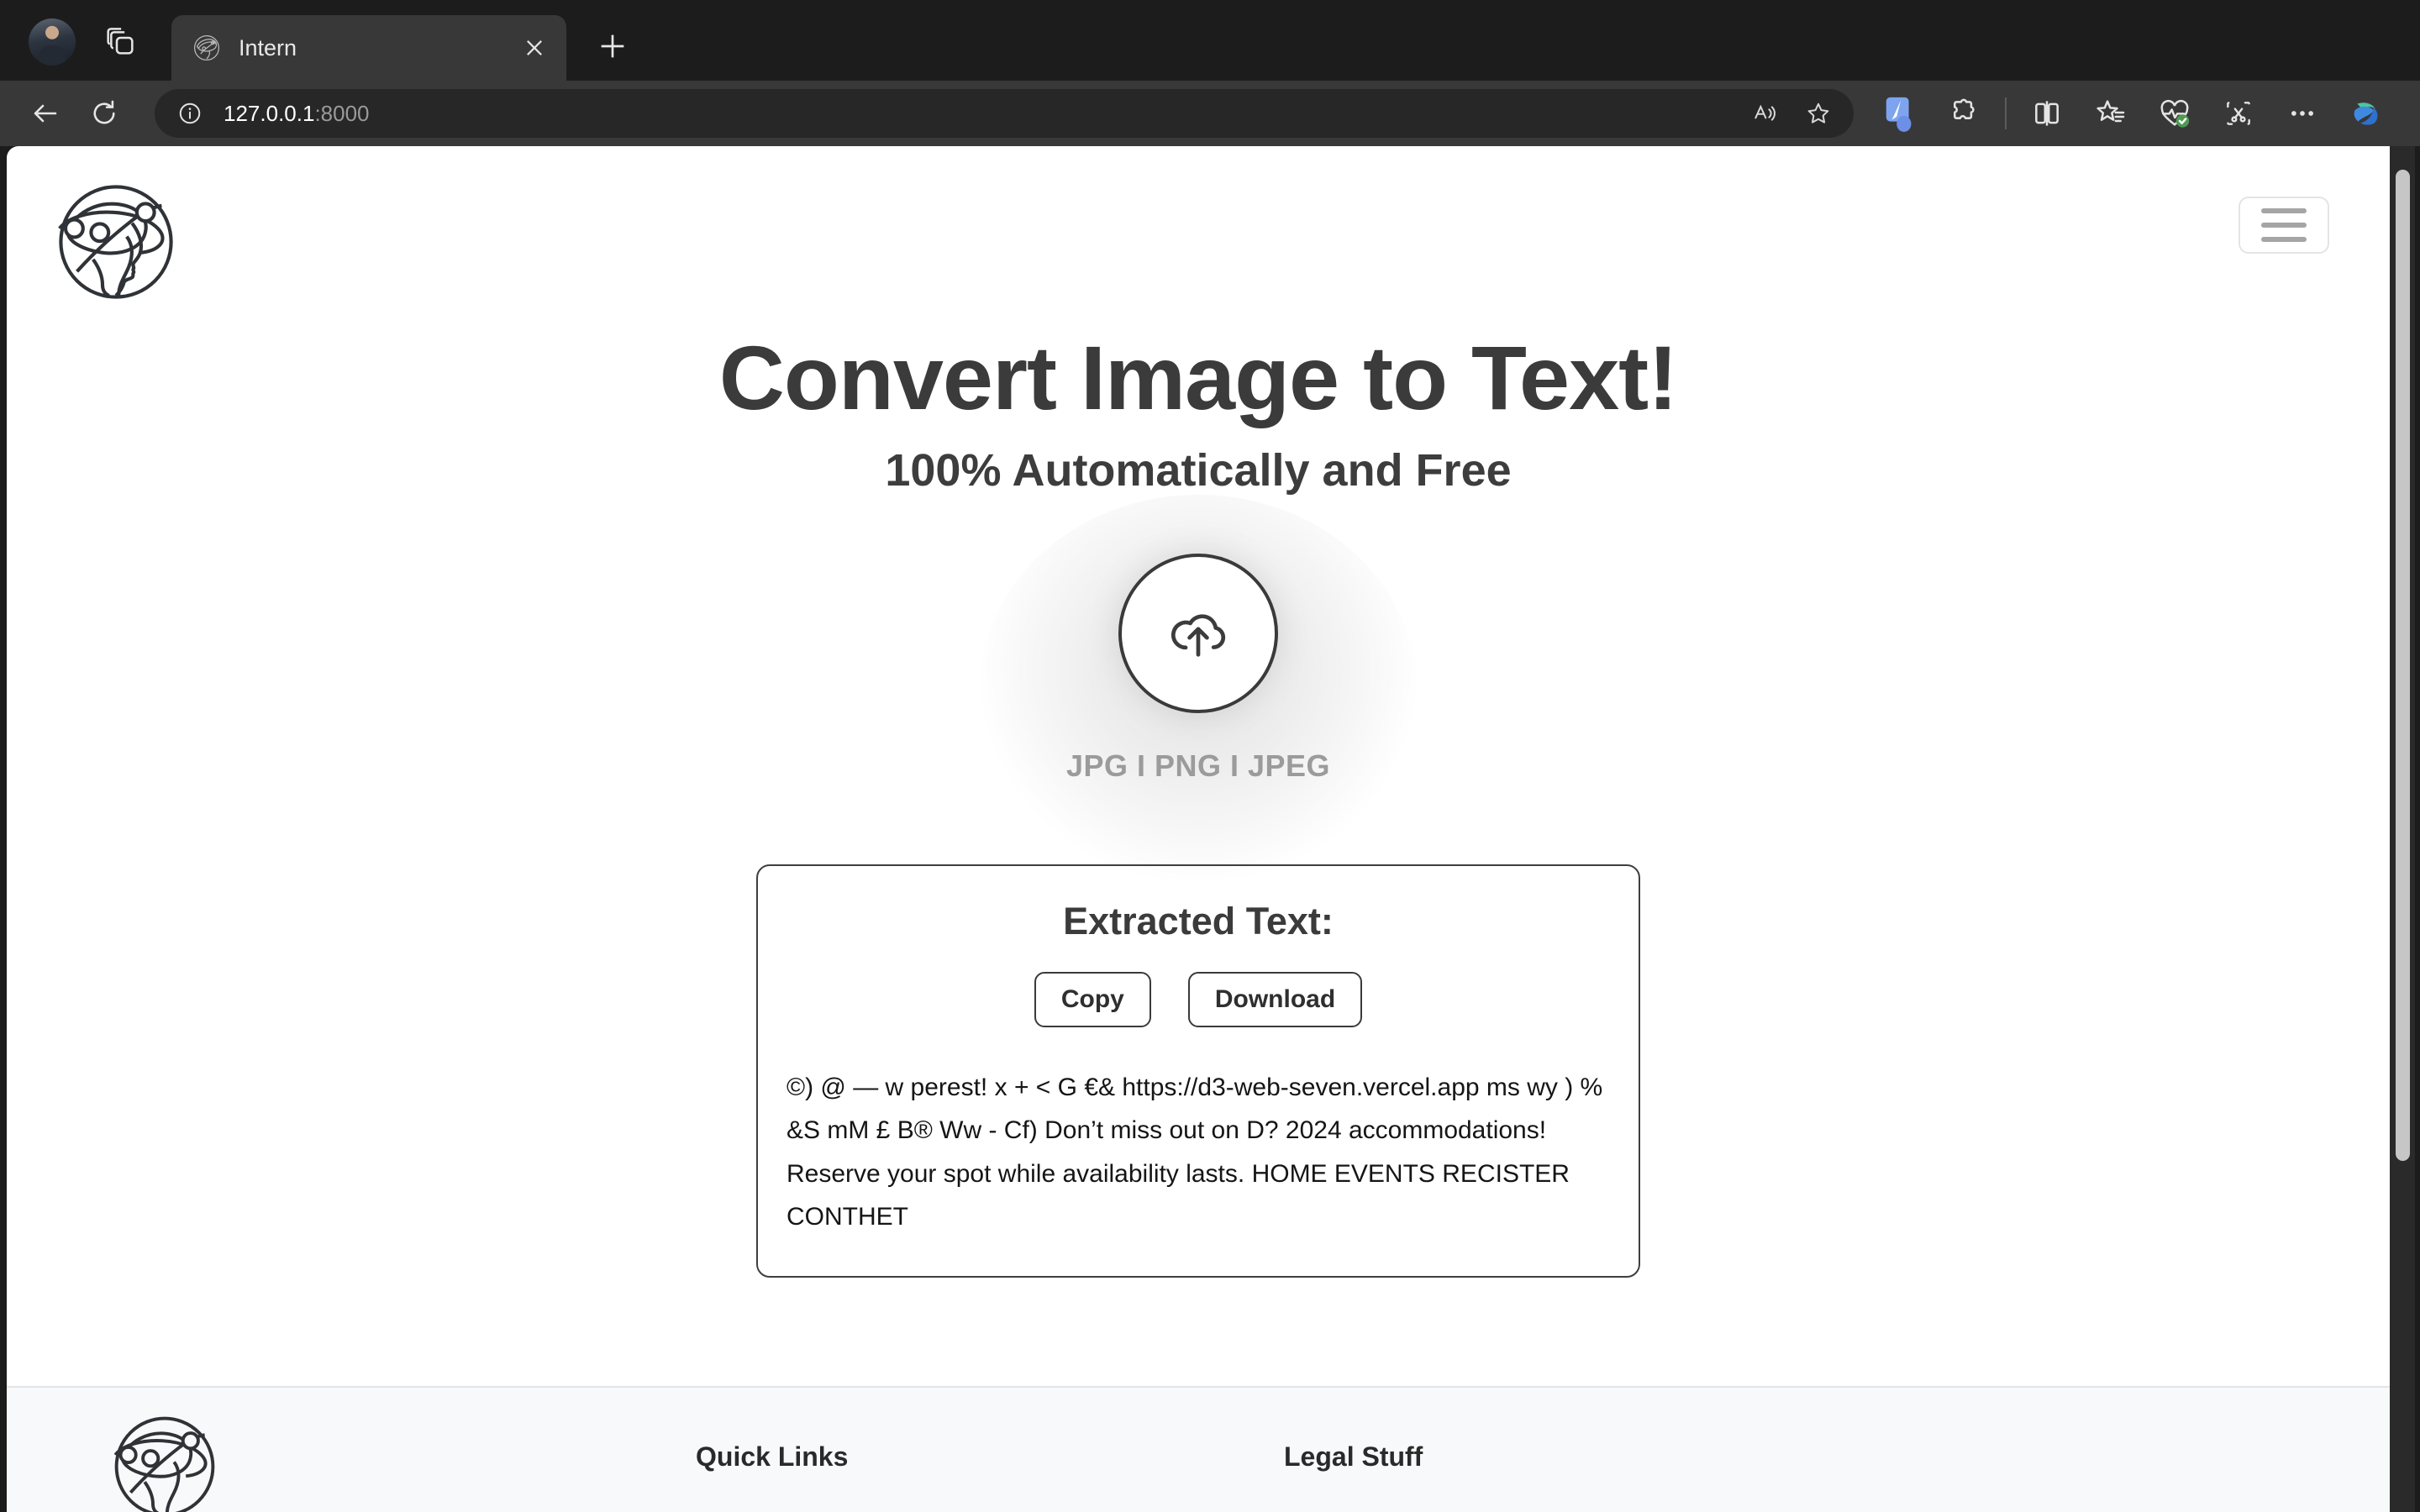 The width and height of the screenshot is (2420, 1512). Describe the element at coordinates (2110, 113) in the screenshot. I see `favorites-star-list-icon` at that location.